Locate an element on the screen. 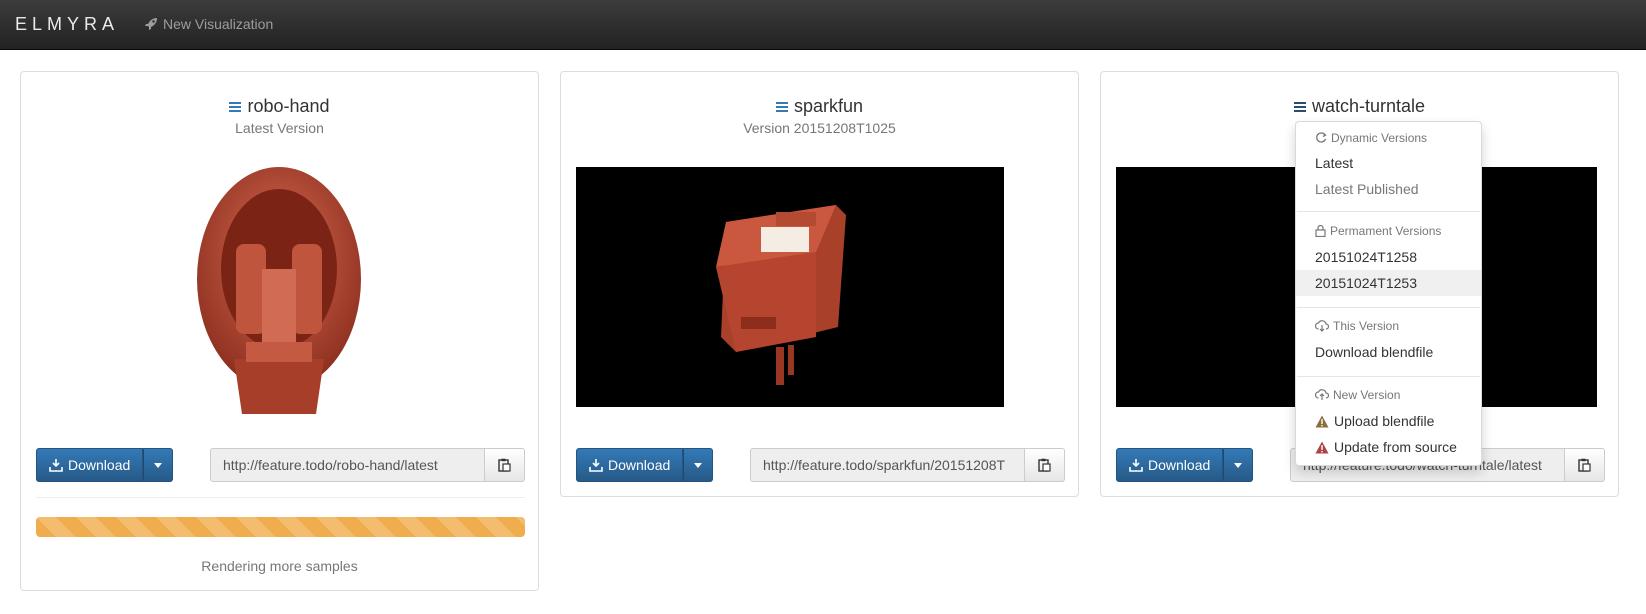  card-title: sparkfun is located at coordinates (819, 106).